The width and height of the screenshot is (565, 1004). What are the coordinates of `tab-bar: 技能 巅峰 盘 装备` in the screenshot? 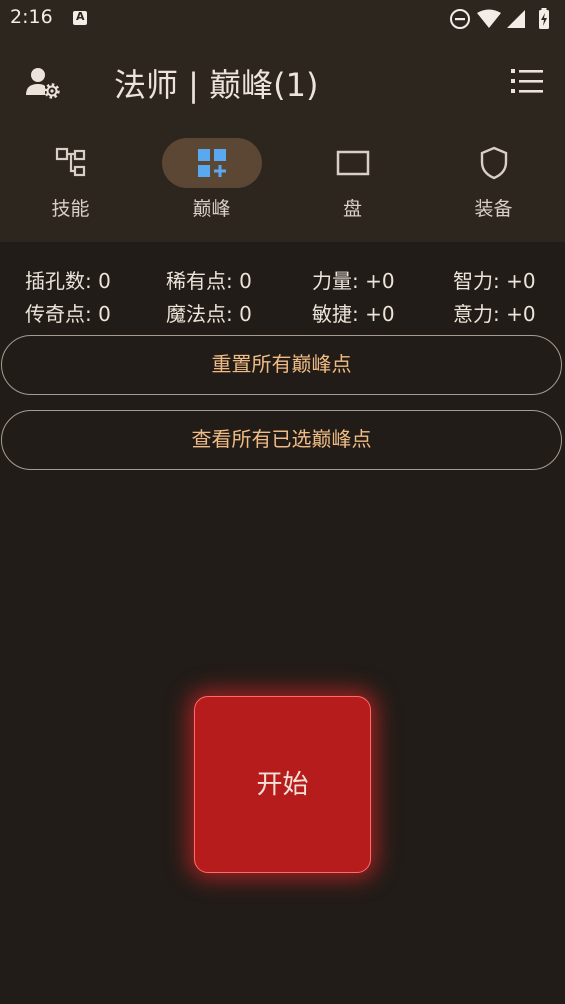 It's located at (282, 186).